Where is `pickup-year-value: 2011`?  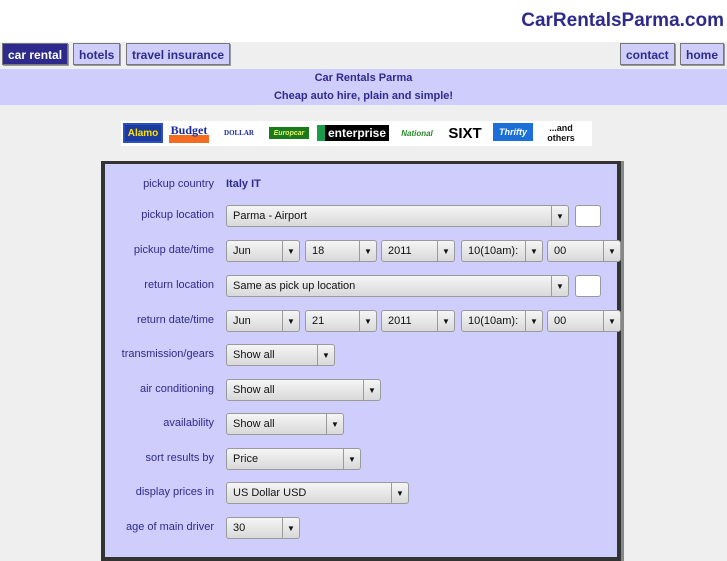
pickup-year-value: 2011 is located at coordinates (400, 251).